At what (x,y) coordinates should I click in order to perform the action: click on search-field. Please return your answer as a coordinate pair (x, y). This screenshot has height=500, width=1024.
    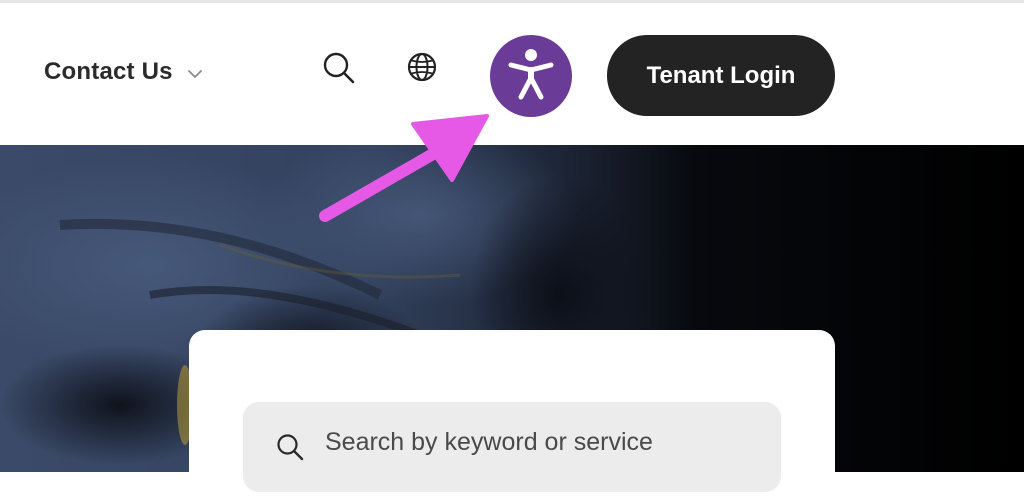
    Looking at the image, I should click on (512, 447).